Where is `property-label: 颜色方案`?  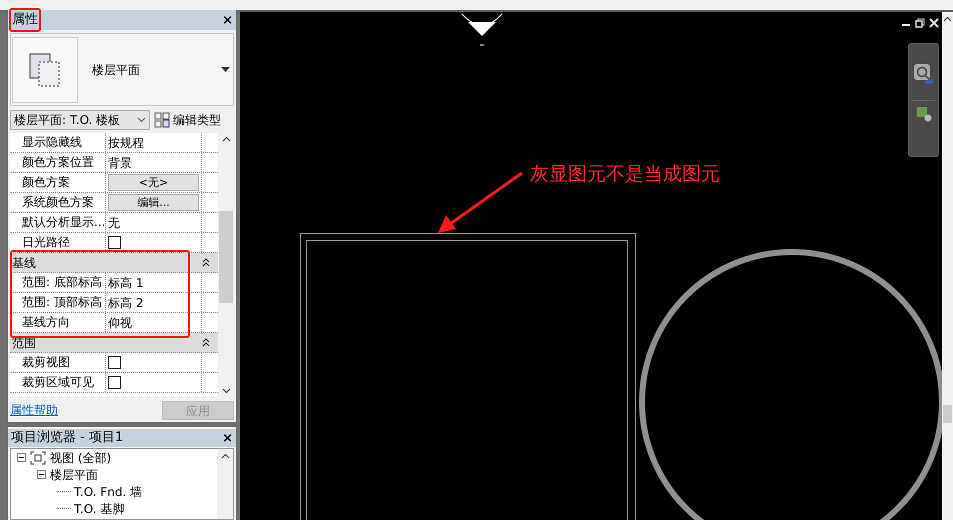
property-label: 颜色方案 is located at coordinates (58, 182).